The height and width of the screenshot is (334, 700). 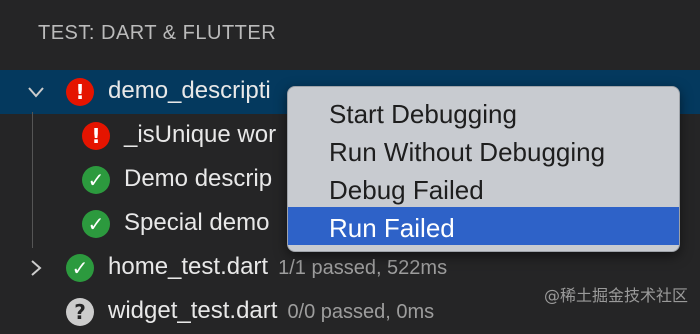 I want to click on tree-row-label: _isUnique wor, so click(x=200, y=134).